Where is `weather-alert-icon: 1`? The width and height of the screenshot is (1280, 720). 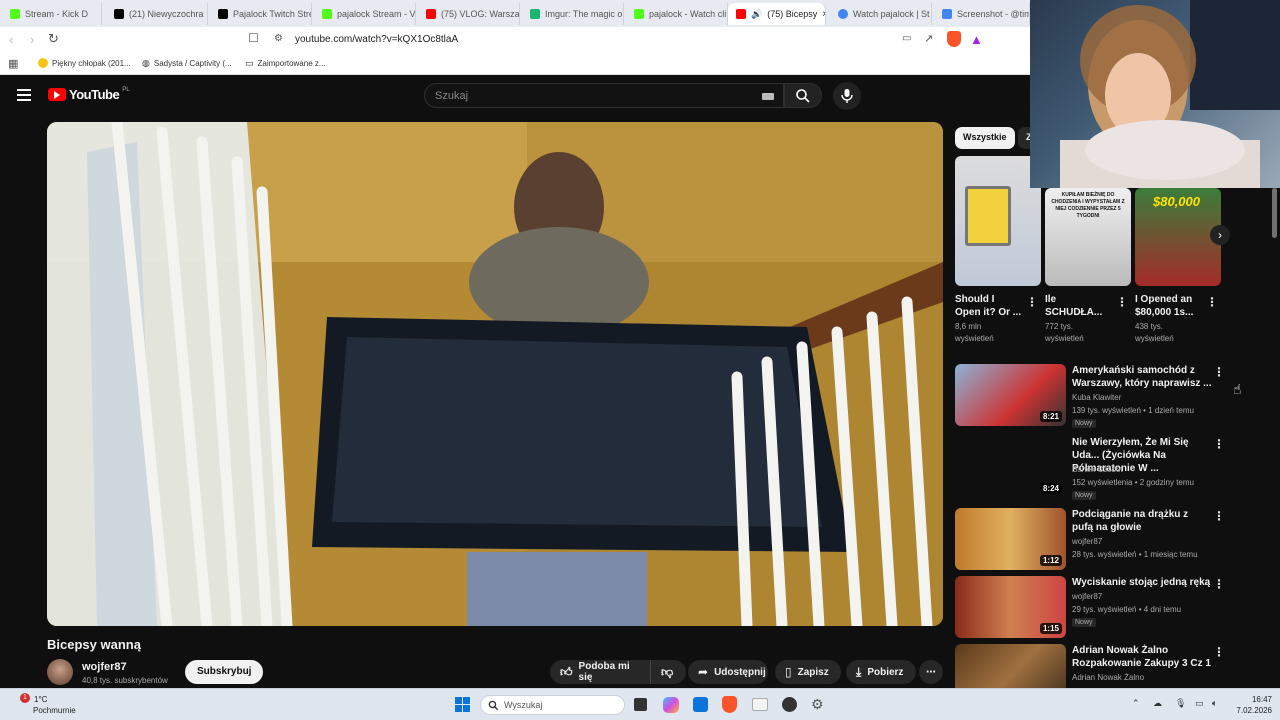
weather-alert-icon: 1 is located at coordinates (25, 698).